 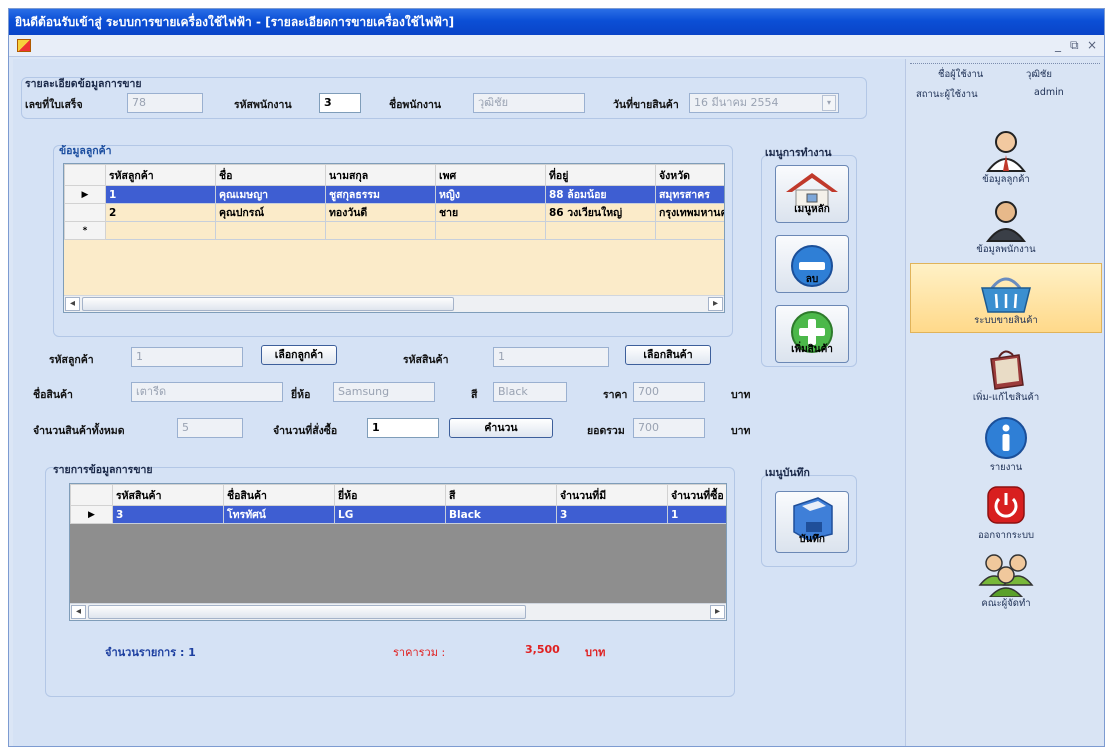 What do you see at coordinates (299, 355) in the screenshot?
I see `choose-customer-button: เลือกลูกค้า` at bounding box center [299, 355].